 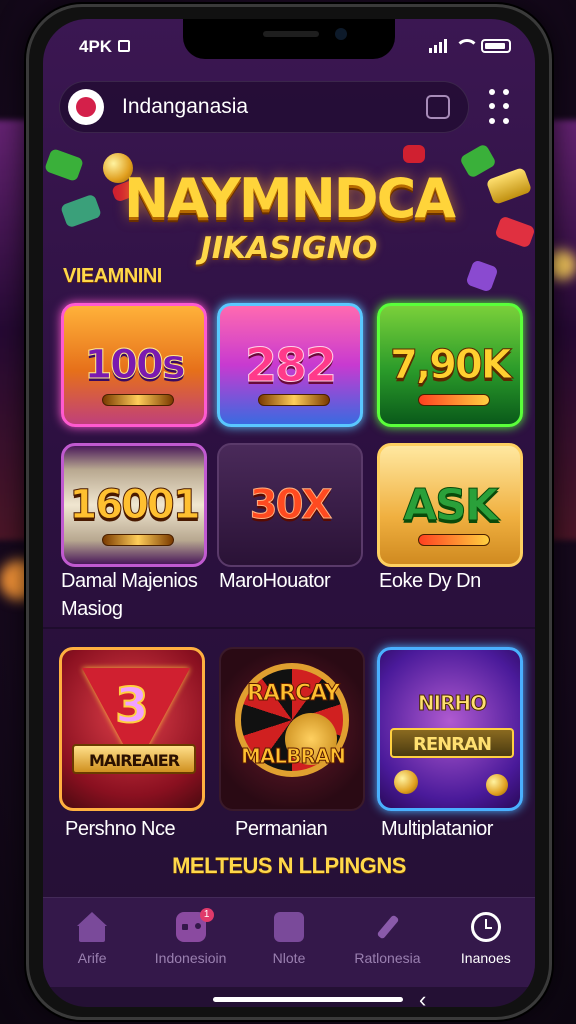 I want to click on section-label: VIEAMNINI, so click(x=112, y=276).